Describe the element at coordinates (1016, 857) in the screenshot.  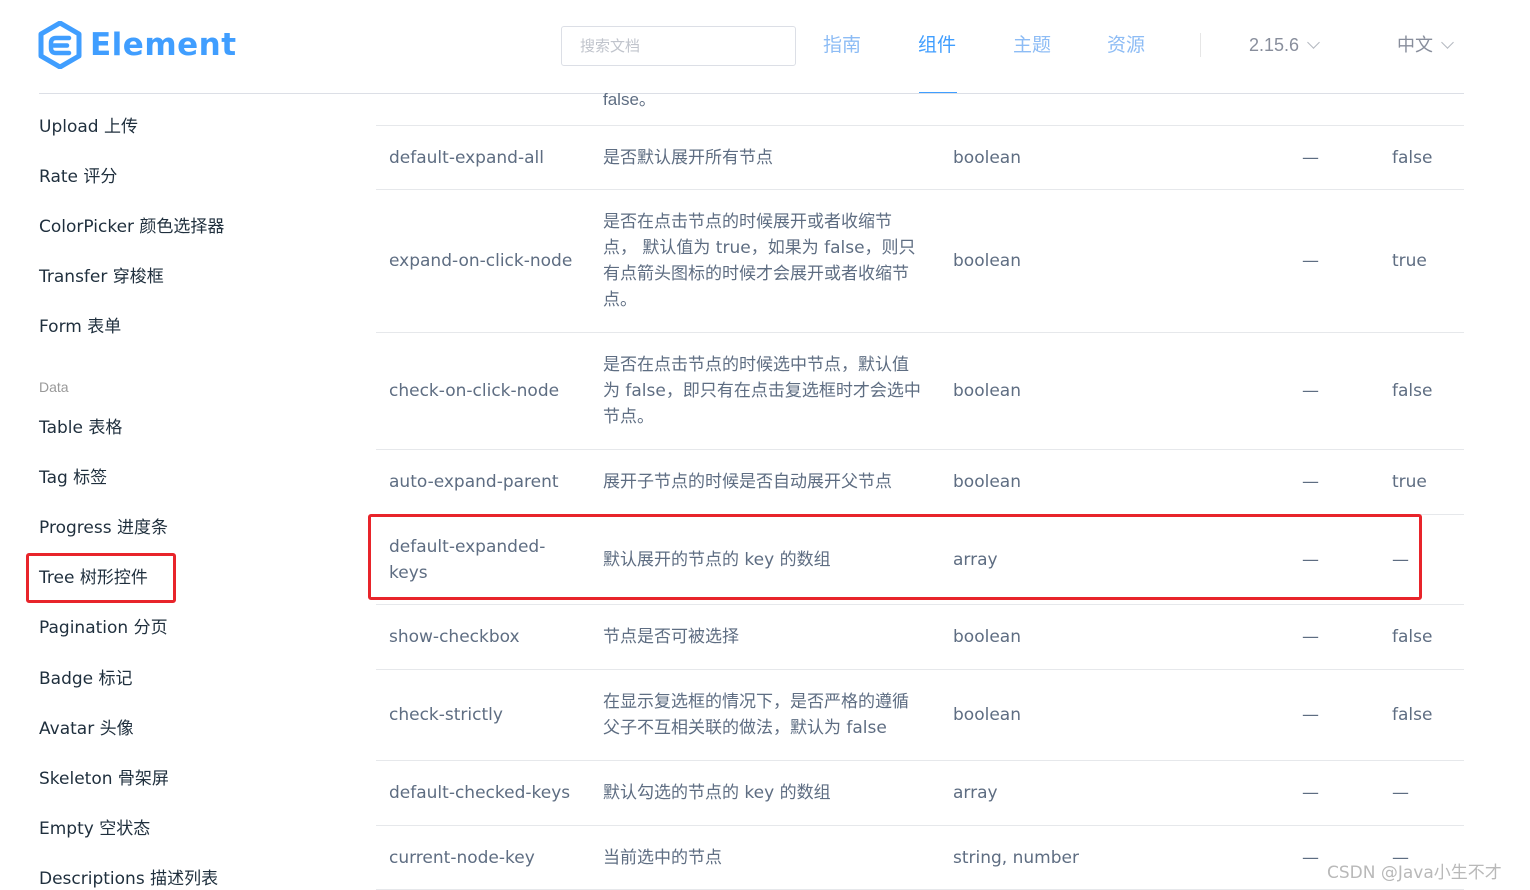
I see `table-cell-type: string, number` at that location.